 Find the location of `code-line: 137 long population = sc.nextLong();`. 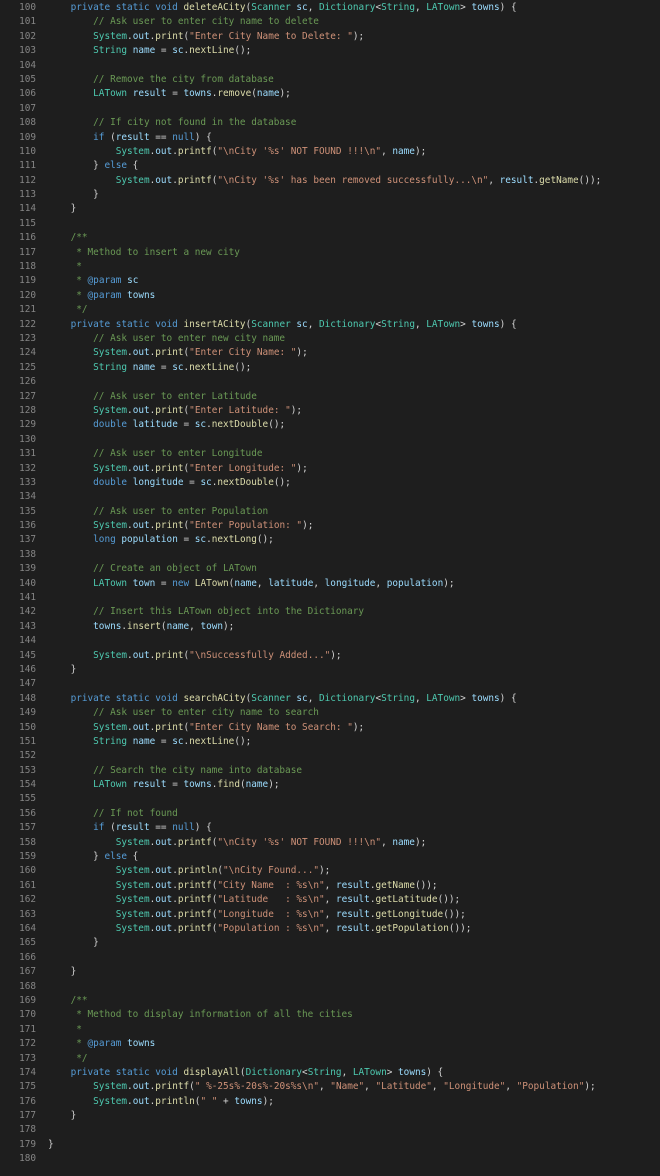

code-line: 137 long population = sc.nextLong(); is located at coordinates (330, 540).